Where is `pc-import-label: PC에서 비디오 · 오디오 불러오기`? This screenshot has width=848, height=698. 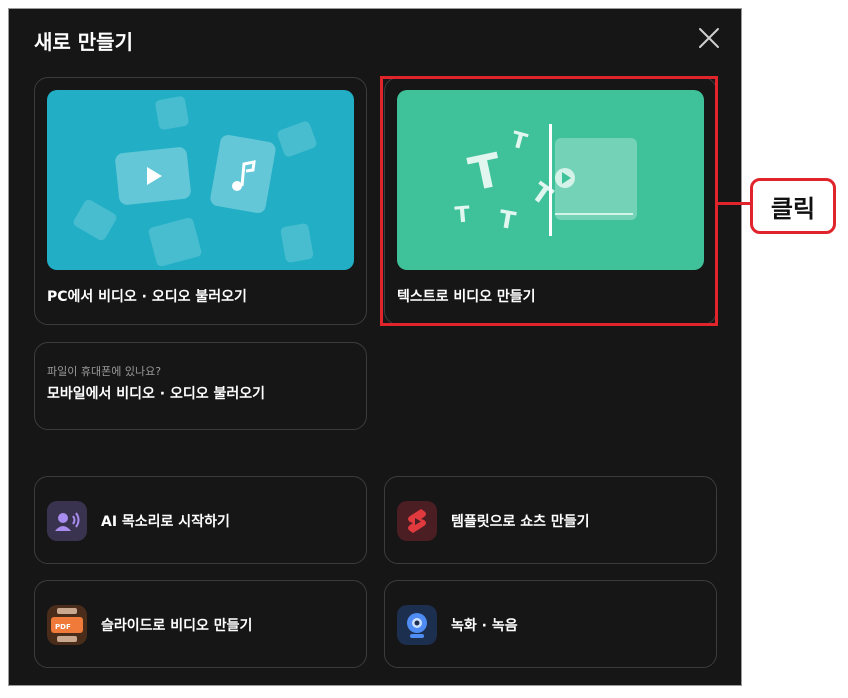 pc-import-label: PC에서 비디오 · 오디오 불러오기 is located at coordinates (147, 297).